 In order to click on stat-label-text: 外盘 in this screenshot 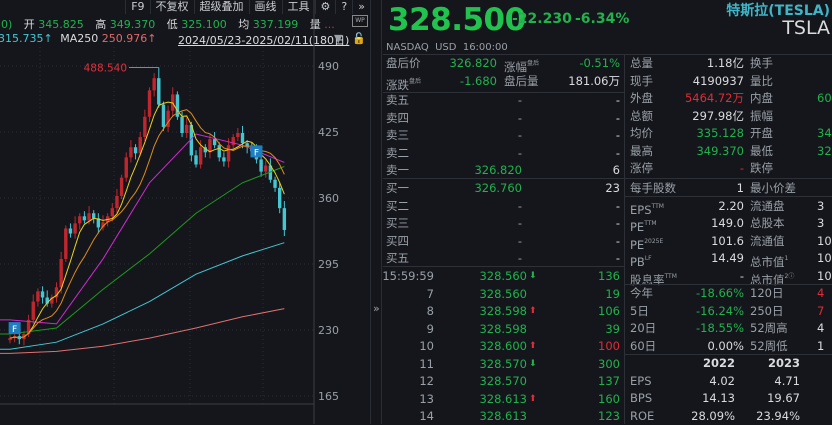, I will do `click(641, 98)`.